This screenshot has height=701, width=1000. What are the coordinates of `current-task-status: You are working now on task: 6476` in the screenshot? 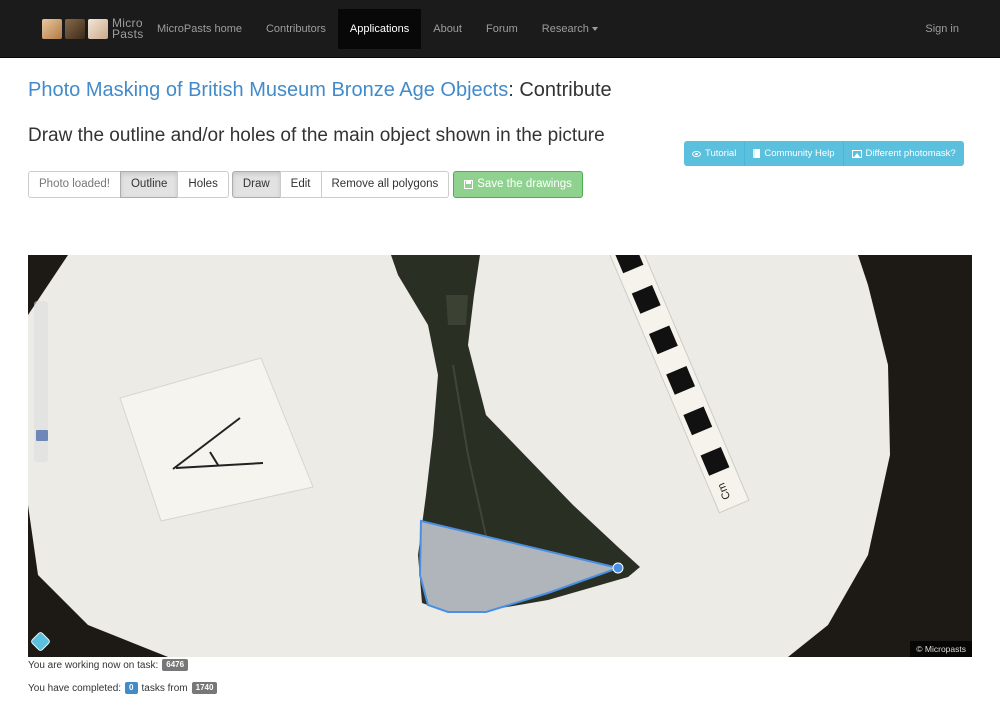 It's located at (108, 665).